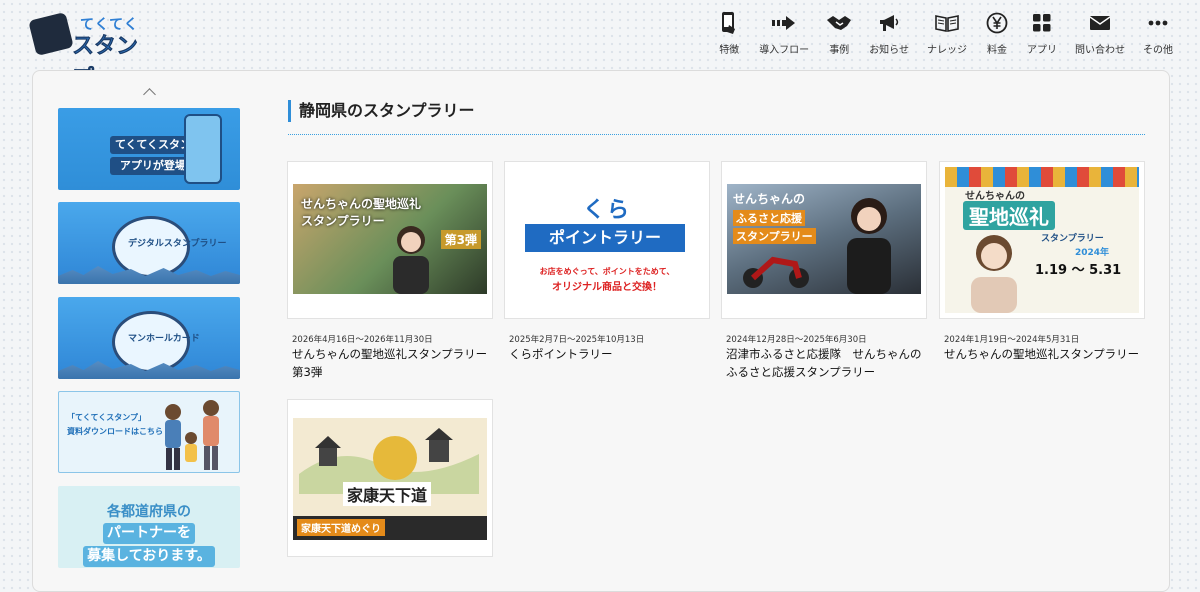 This screenshot has height=592, width=1200. Describe the element at coordinates (149, 149) in the screenshot. I see `banner-app-launch: てくてくスタンプ アプリが登場！` at that location.